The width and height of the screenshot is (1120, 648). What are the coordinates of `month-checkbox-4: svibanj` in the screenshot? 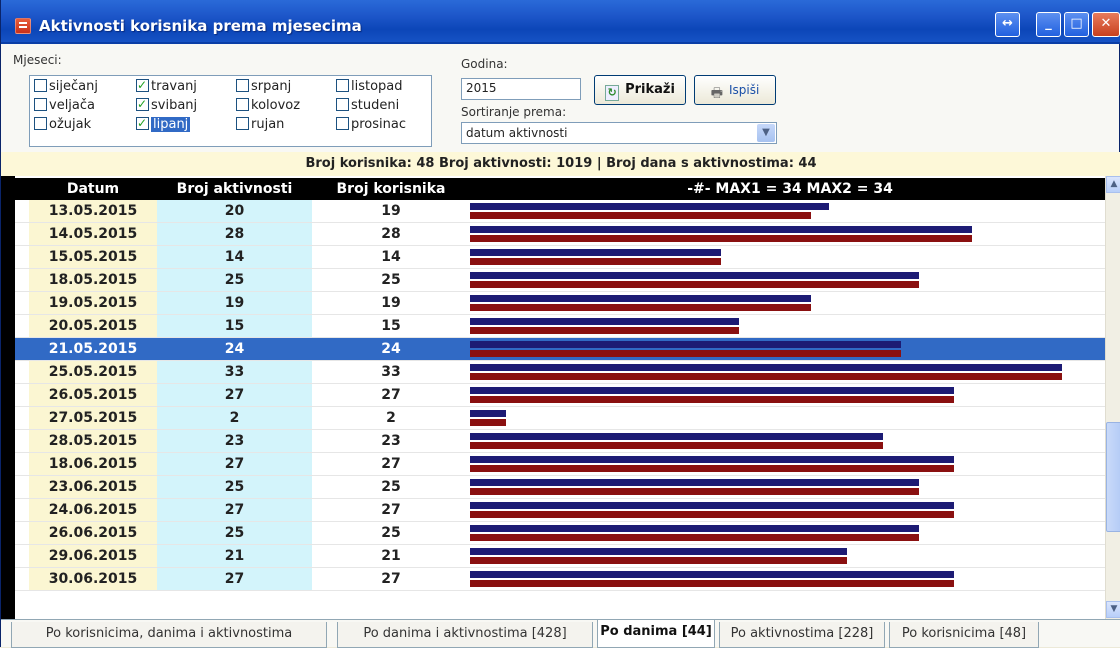 It's located at (167, 106).